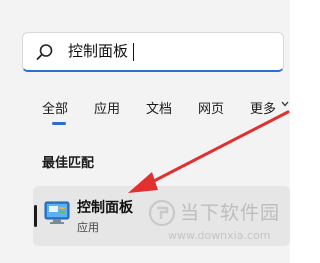 The image size is (320, 263). What do you see at coordinates (153, 52) in the screenshot?
I see `search-input: 控制面板` at bounding box center [153, 52].